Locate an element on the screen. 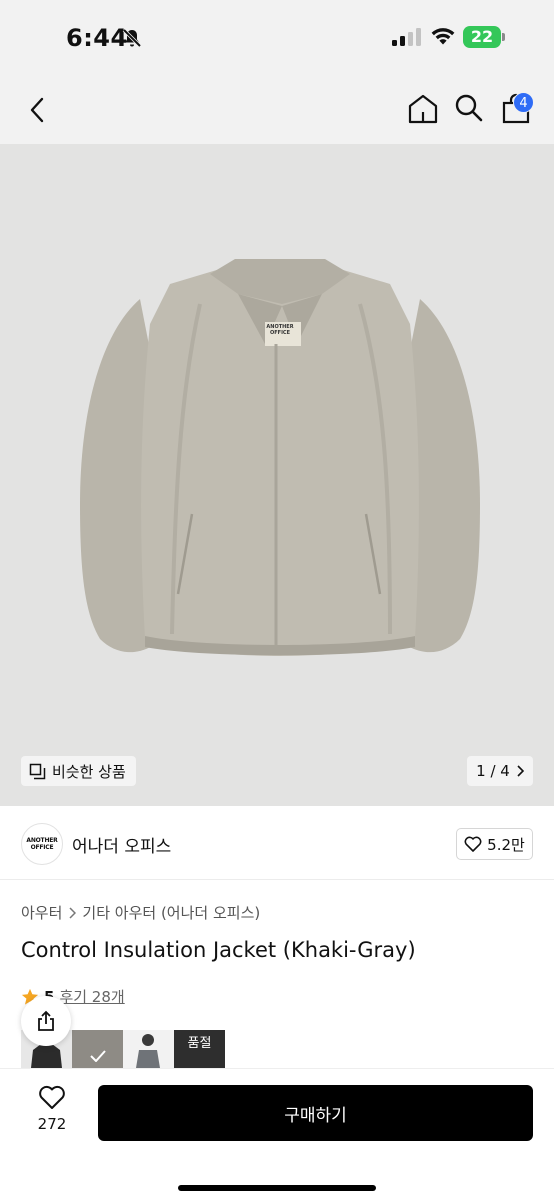  image-pager: 1 / 4 is located at coordinates (500, 771).